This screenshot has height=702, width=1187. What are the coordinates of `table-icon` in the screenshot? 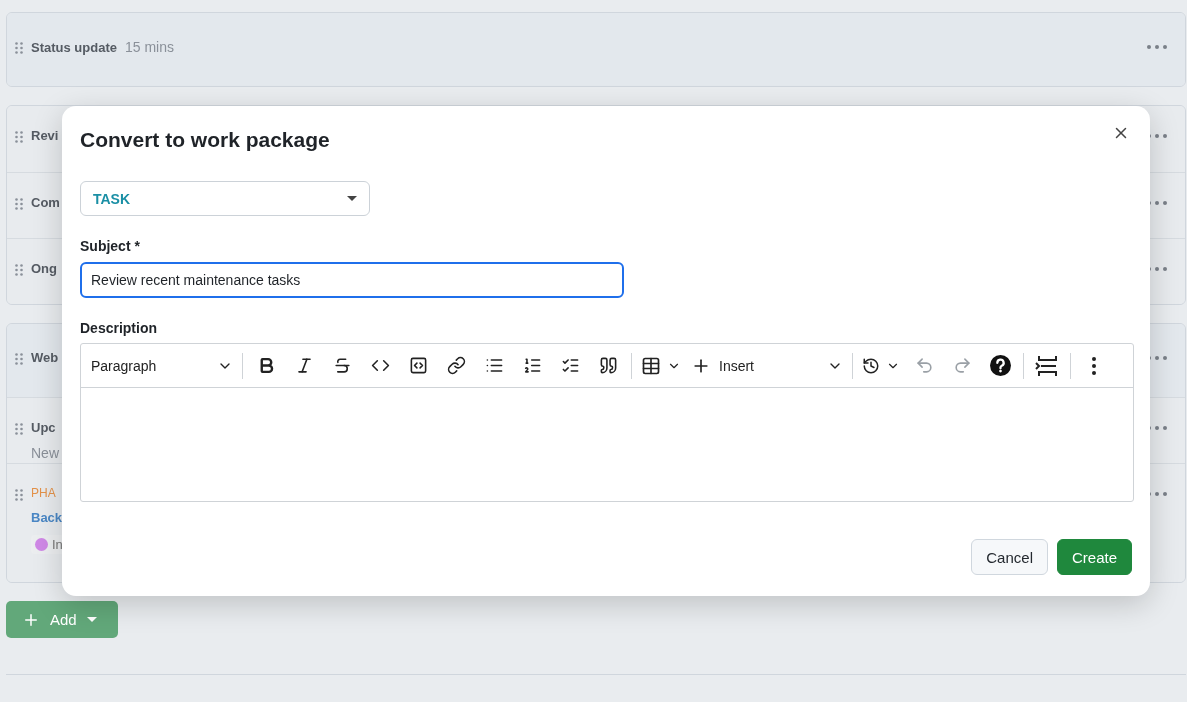 It's located at (651, 365).